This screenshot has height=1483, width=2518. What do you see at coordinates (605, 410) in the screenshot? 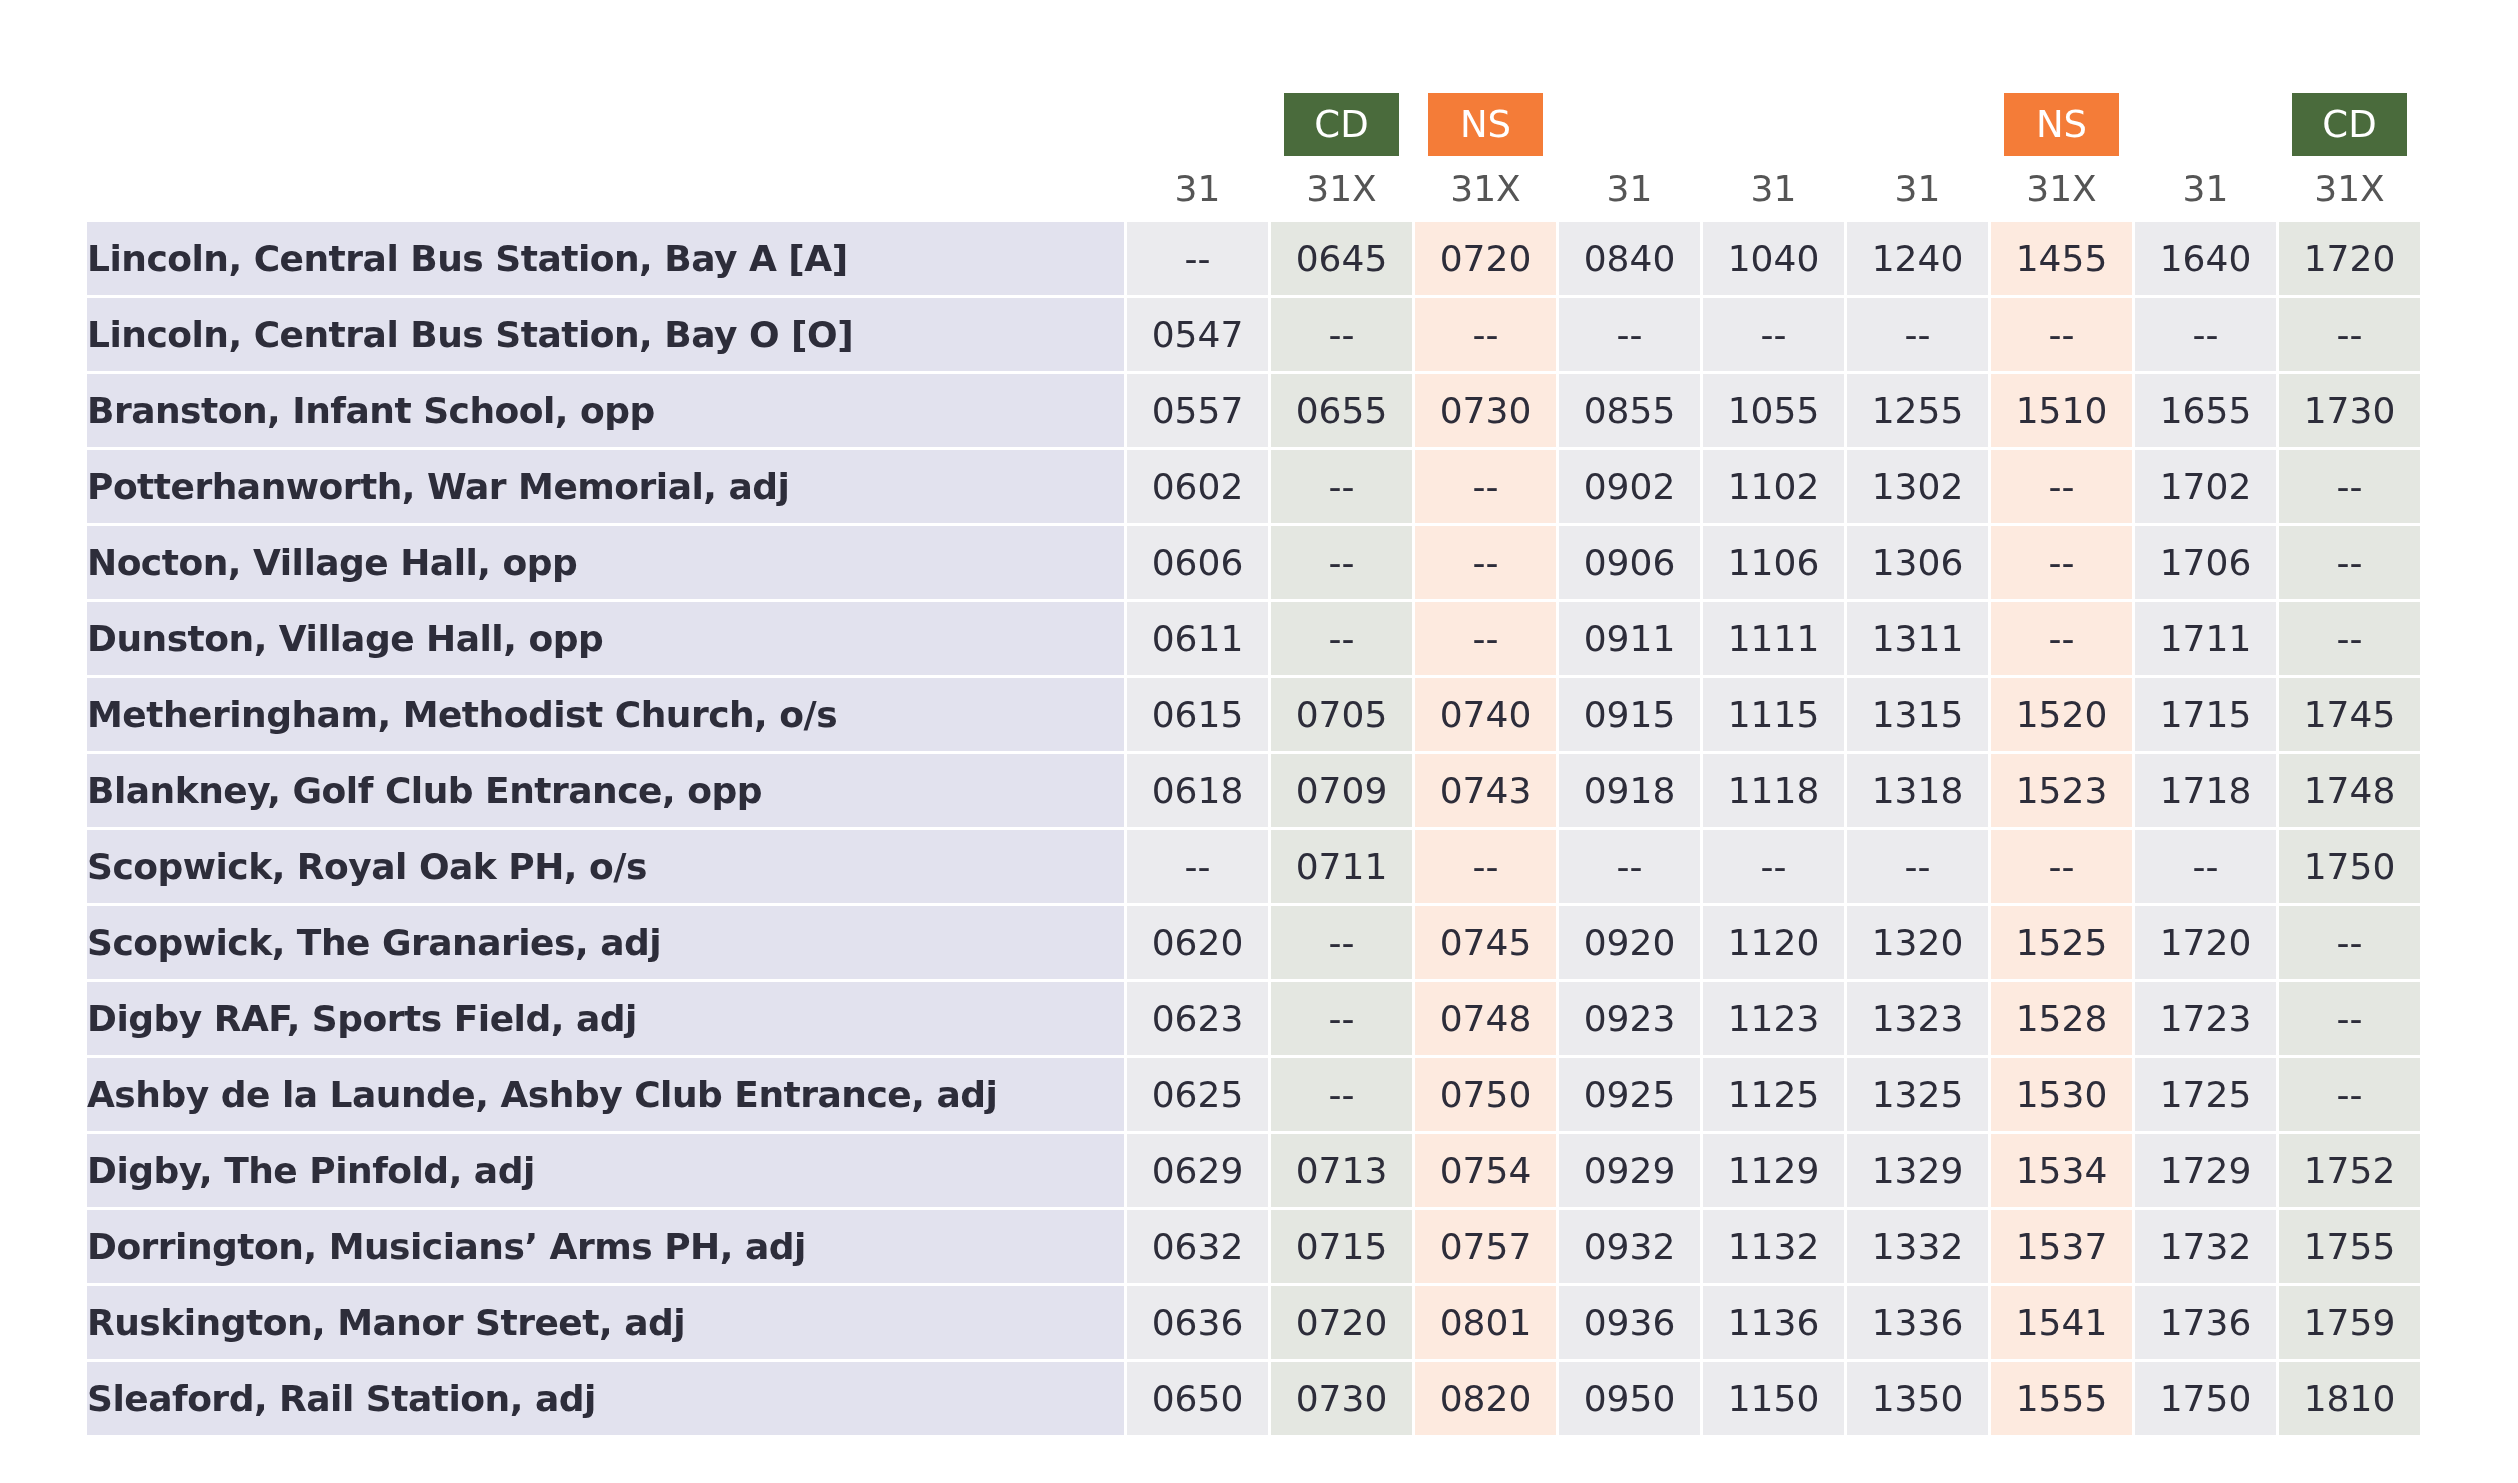
I see `stop-name: Branston, Infant School, opp` at bounding box center [605, 410].